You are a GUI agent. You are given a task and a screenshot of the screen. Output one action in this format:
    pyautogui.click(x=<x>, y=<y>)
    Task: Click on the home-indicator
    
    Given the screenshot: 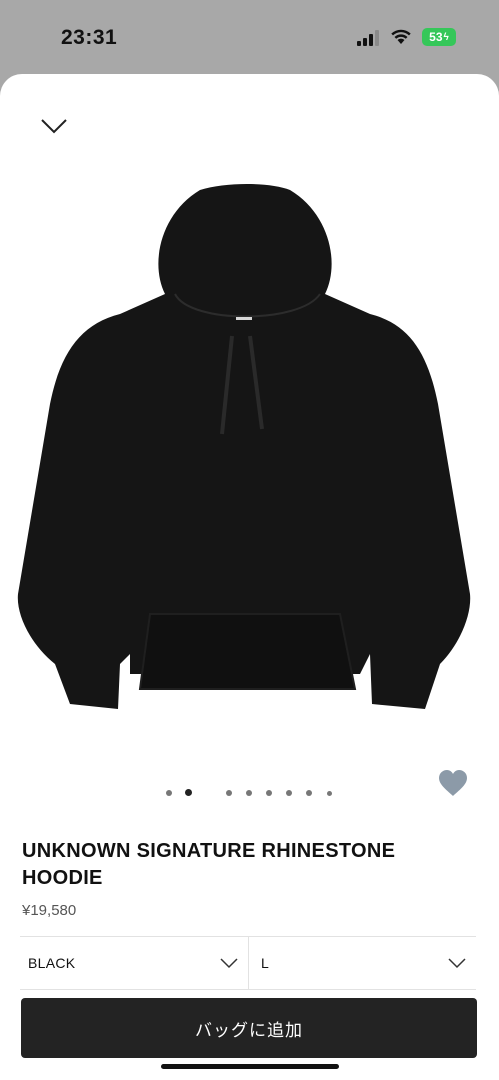 What is the action you would take?
    pyautogui.click(x=250, y=1066)
    